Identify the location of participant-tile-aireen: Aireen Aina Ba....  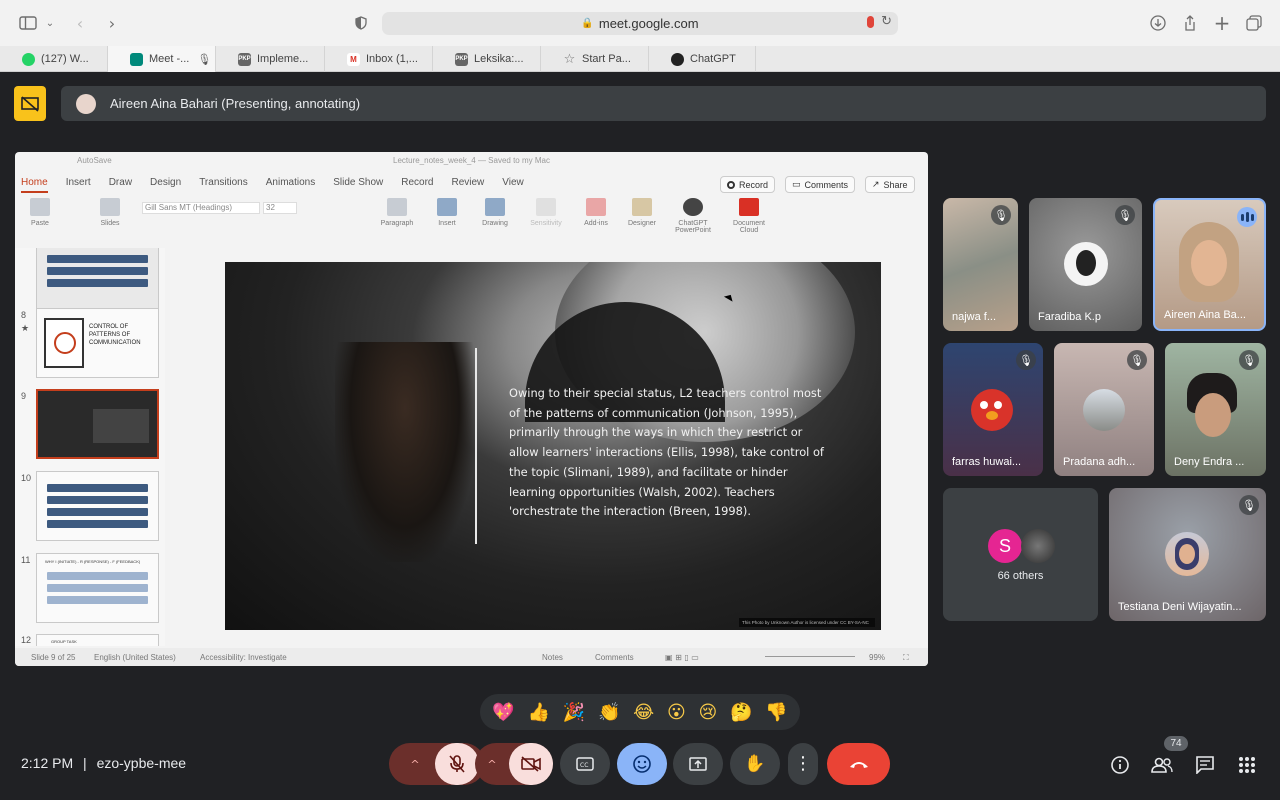
(1209, 264).